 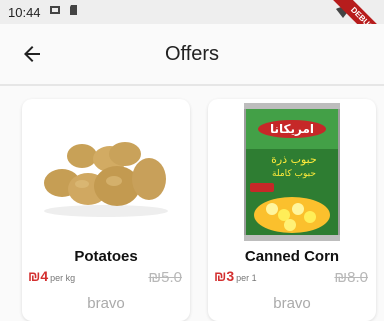 What do you see at coordinates (55, 12) in the screenshot?
I see `notification-icon` at bounding box center [55, 12].